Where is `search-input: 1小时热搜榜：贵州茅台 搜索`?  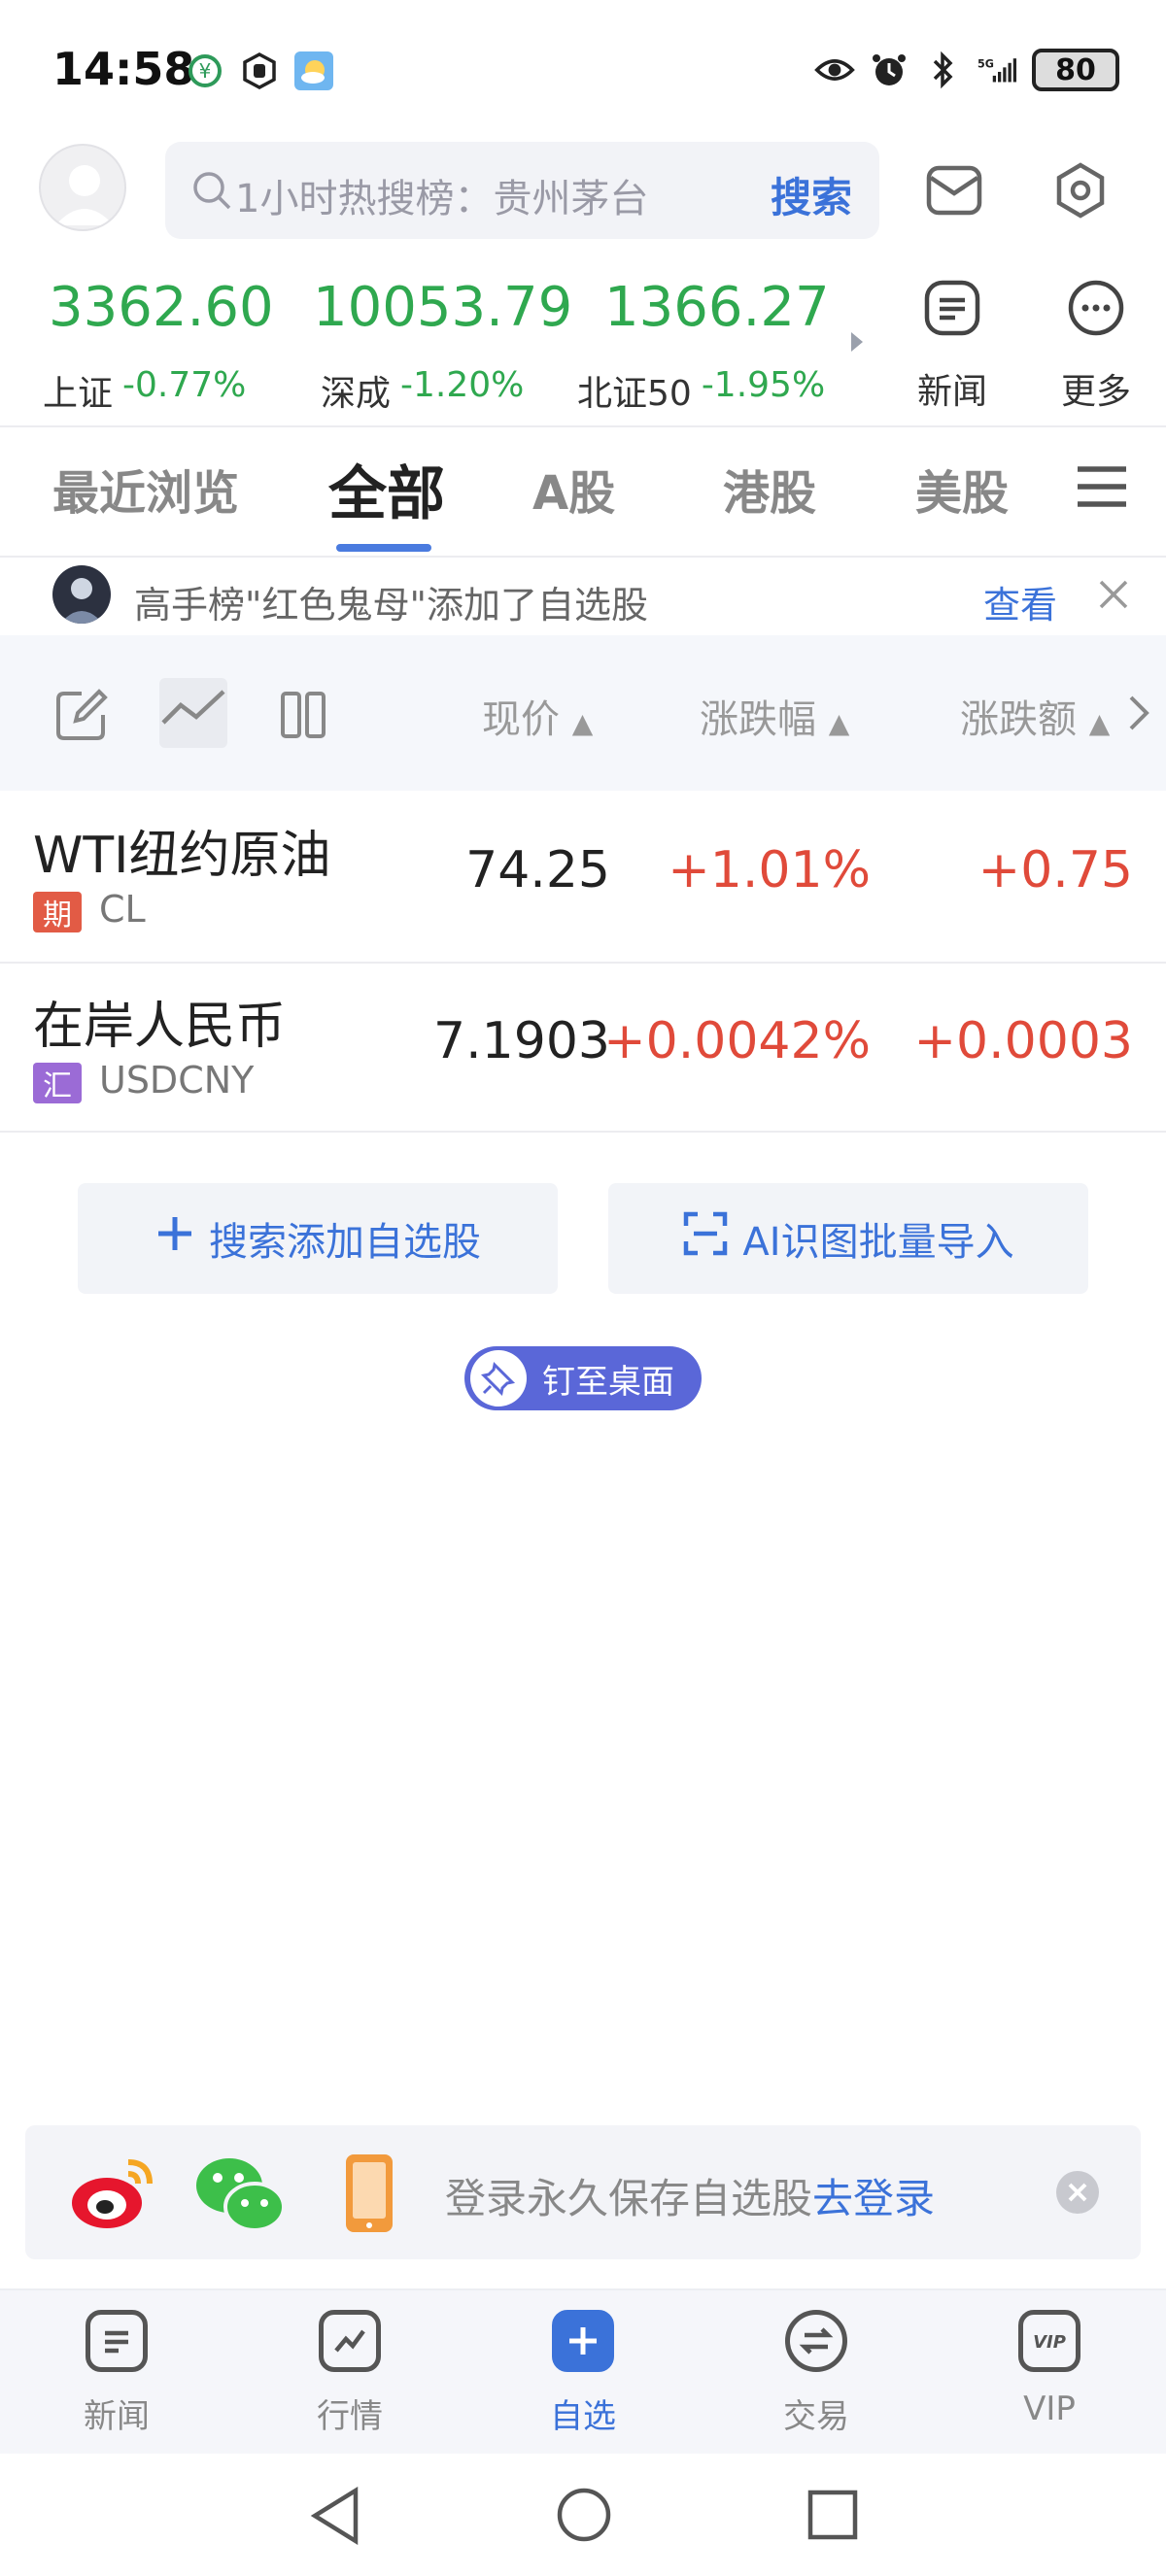 search-input: 1小时热搜榜：贵州茅台 搜索 is located at coordinates (522, 190).